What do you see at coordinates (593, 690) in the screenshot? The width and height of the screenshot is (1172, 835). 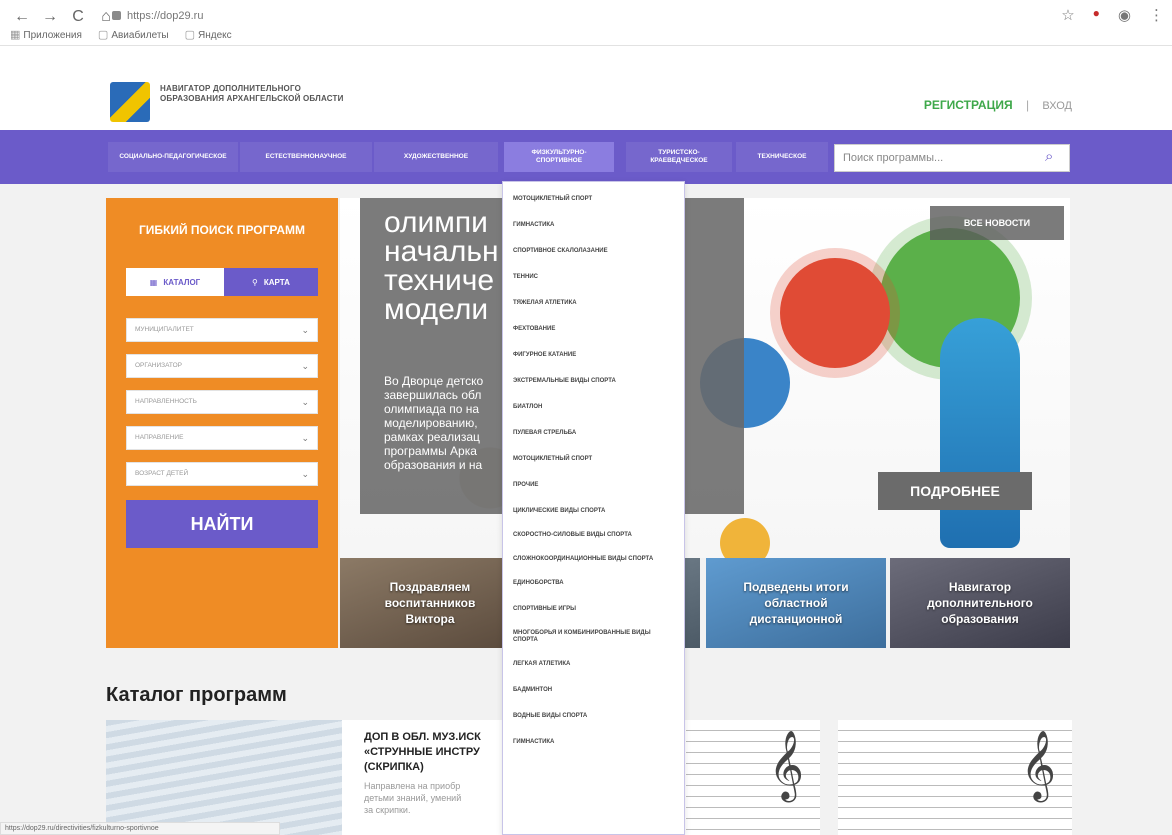 I see `dropdown-item: БАДМИНТОН` at bounding box center [593, 690].